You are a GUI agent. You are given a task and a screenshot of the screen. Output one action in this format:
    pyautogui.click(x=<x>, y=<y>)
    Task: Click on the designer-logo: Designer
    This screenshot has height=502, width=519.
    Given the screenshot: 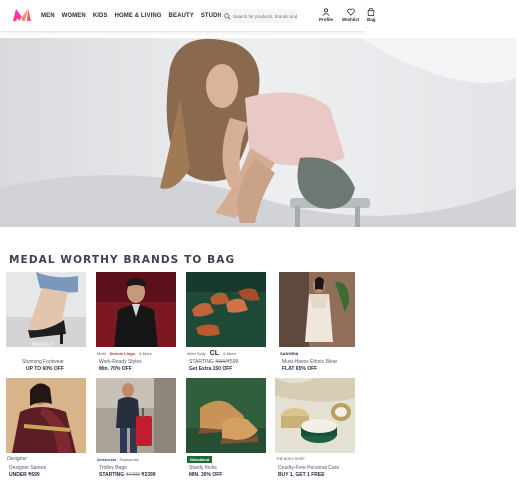 What is the action you would take?
    pyautogui.click(x=17, y=459)
    